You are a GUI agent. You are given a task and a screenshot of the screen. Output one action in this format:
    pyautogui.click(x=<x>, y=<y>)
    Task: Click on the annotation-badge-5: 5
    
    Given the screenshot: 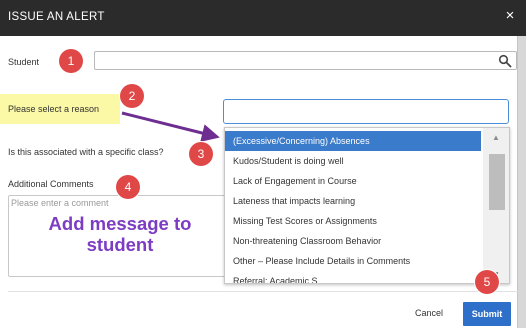 What is the action you would take?
    pyautogui.click(x=487, y=282)
    